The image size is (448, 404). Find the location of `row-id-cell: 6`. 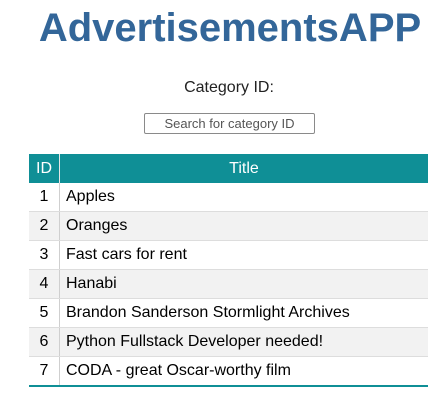

row-id-cell: 6 is located at coordinates (44, 342).